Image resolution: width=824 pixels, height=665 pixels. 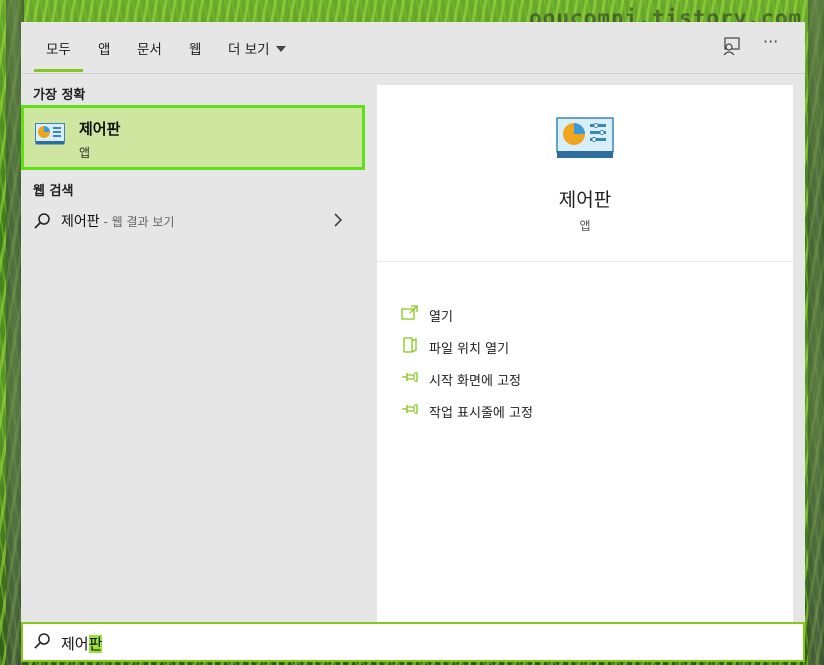 What do you see at coordinates (280, 49) in the screenshot?
I see `chevron-down-icon` at bounding box center [280, 49].